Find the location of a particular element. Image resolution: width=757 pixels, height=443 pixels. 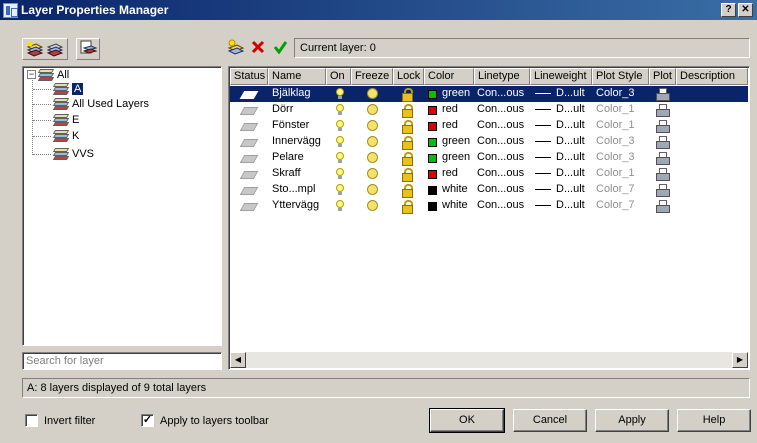

layer-row: Skraff red Con...ous D...ult Color_1 is located at coordinates (489, 174).